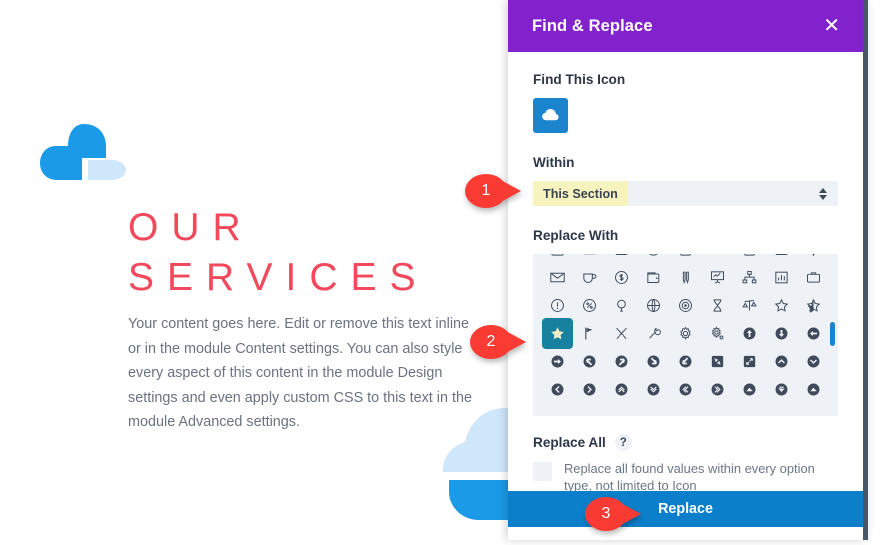 The image size is (880, 545). I want to click on icon-cell-gear-icon, so click(685, 333).